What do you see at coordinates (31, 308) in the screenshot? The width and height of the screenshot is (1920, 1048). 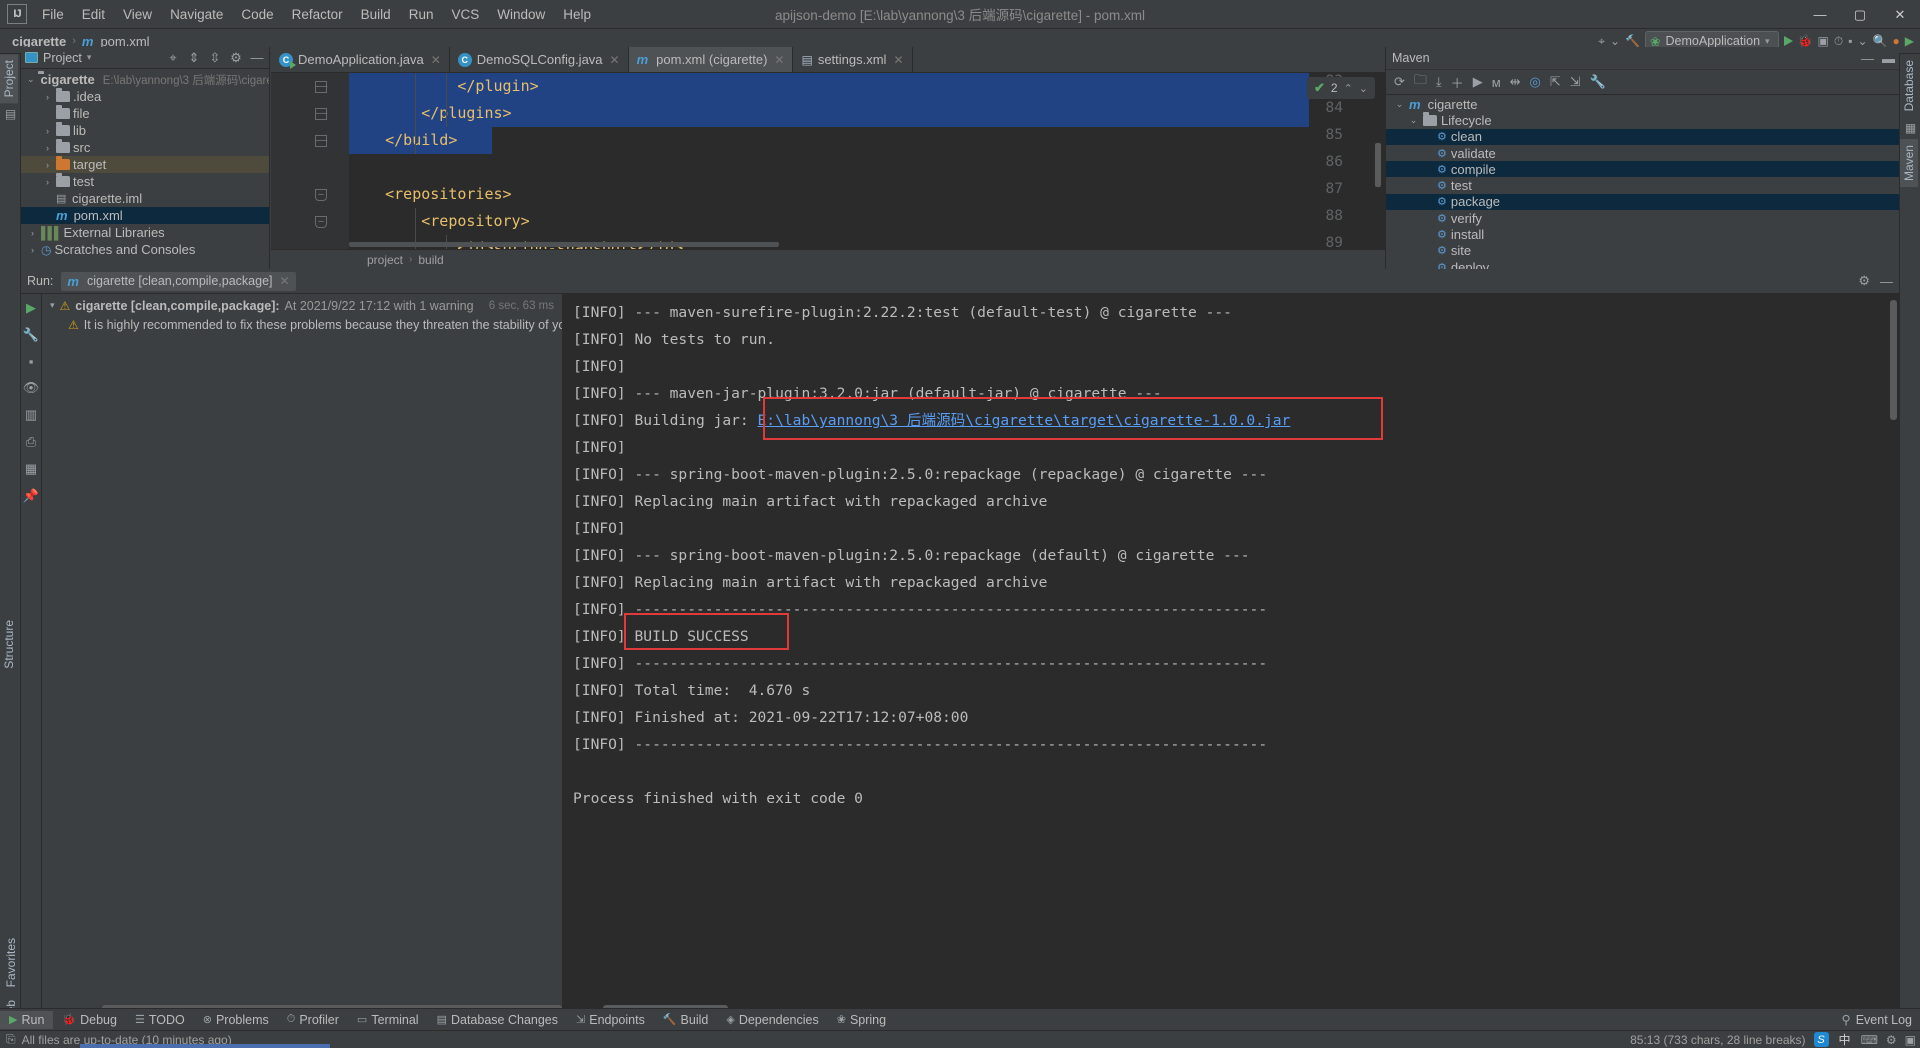 I see `rerun-icon: ▶` at bounding box center [31, 308].